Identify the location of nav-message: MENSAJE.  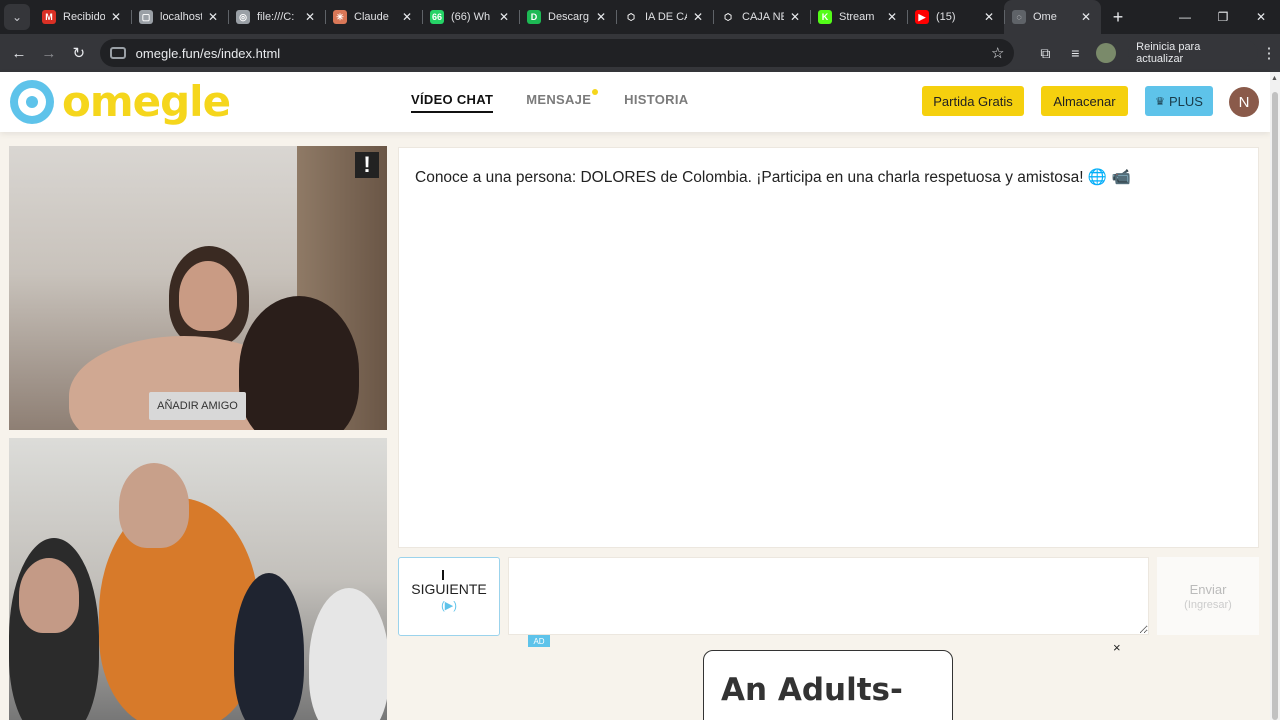
(562, 101).